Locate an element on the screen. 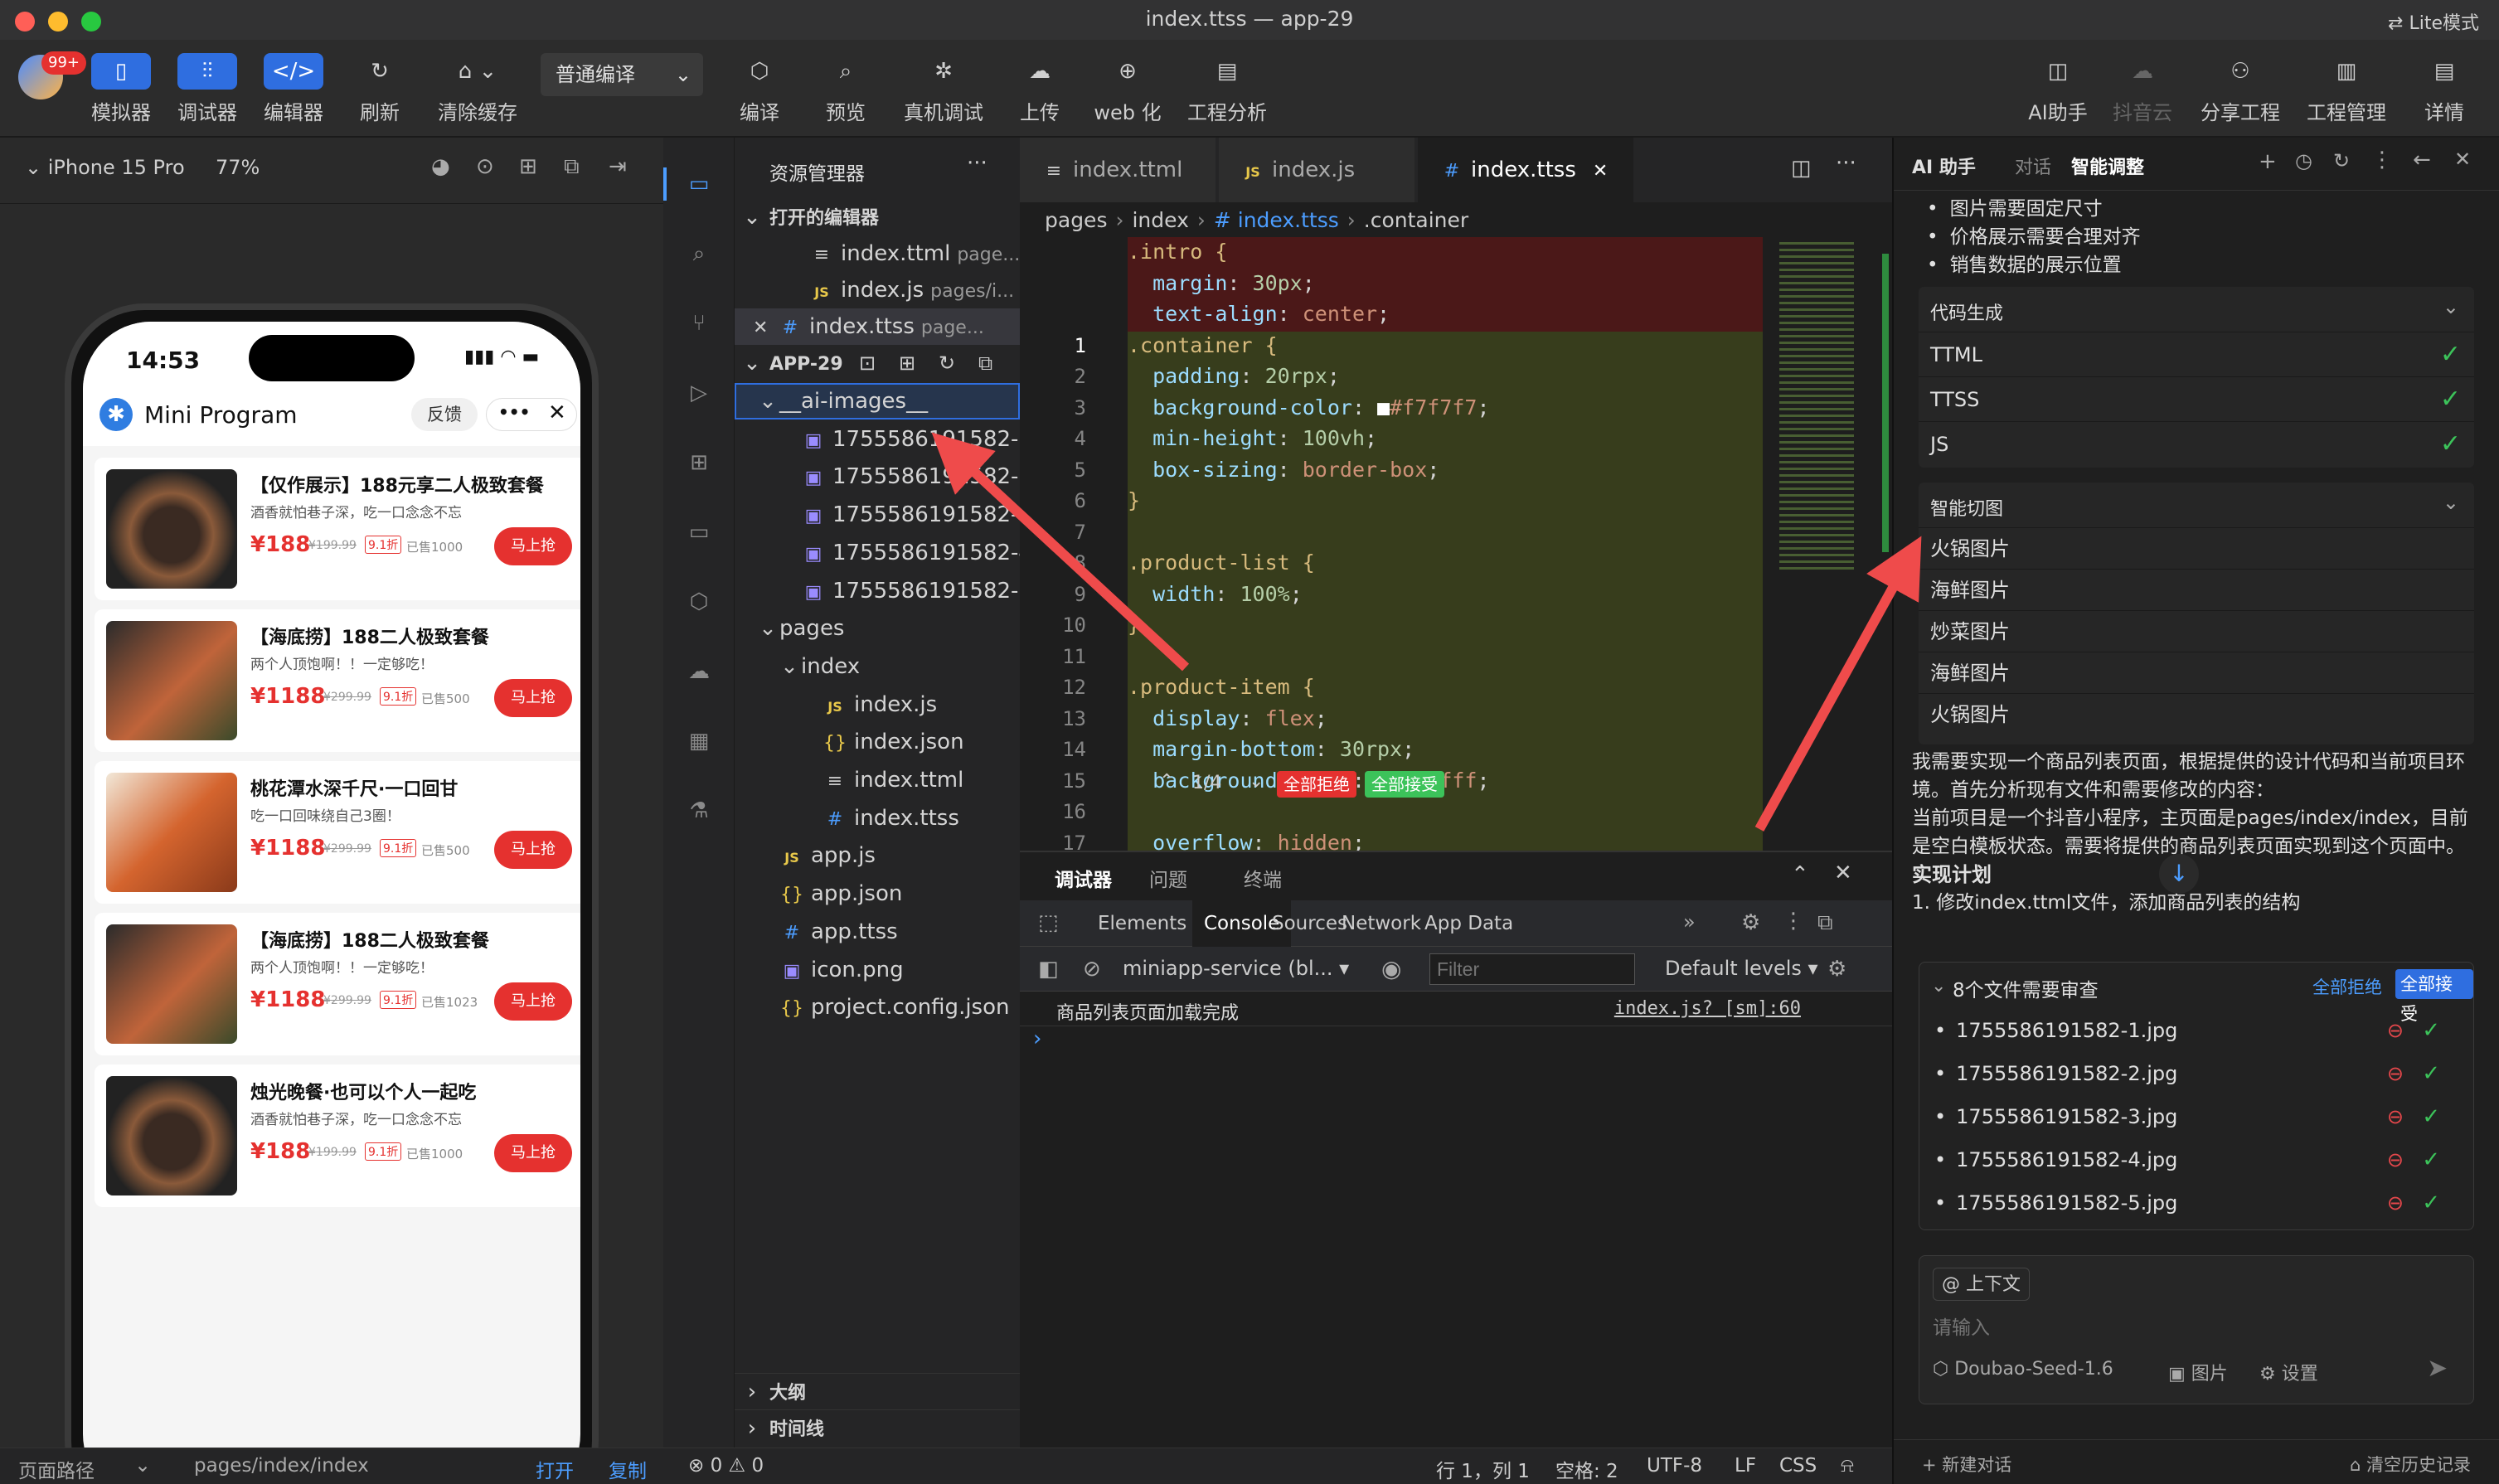  image-button: ▣ 图片 is located at coordinates (2198, 1372).